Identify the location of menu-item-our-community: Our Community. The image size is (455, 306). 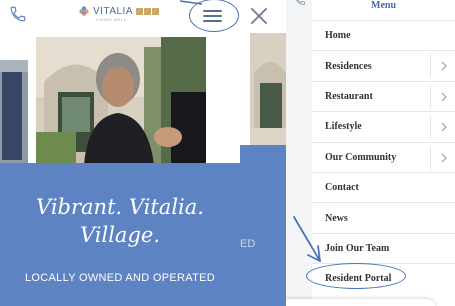
(383, 156).